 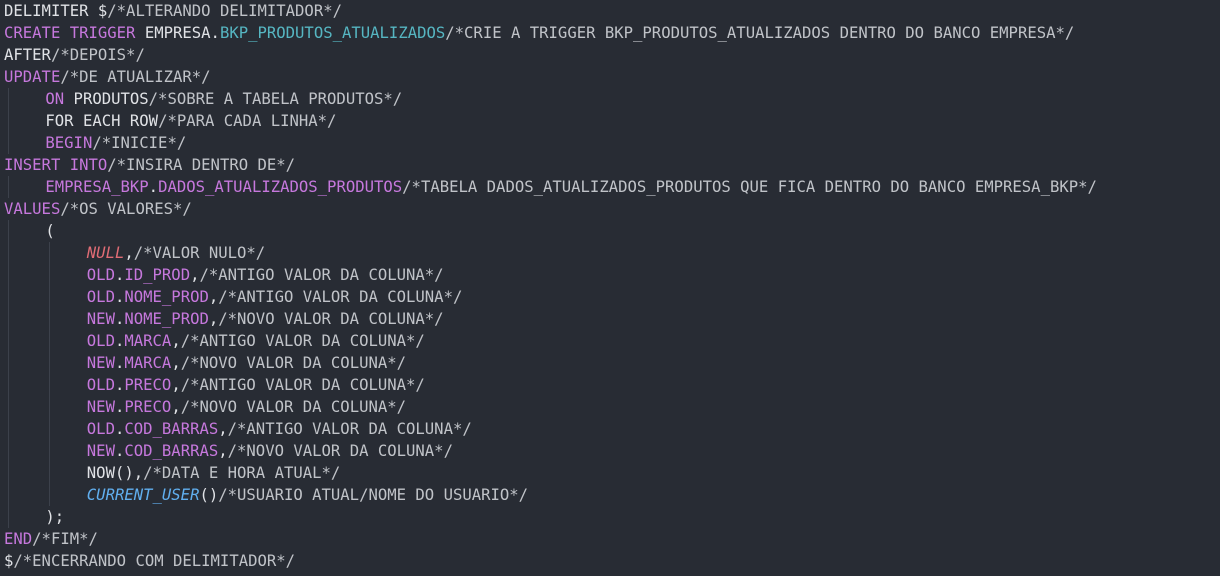 I want to click on code-line: INSERT INTO/*INSIRA DENTRO DE*/, so click(x=149, y=165).